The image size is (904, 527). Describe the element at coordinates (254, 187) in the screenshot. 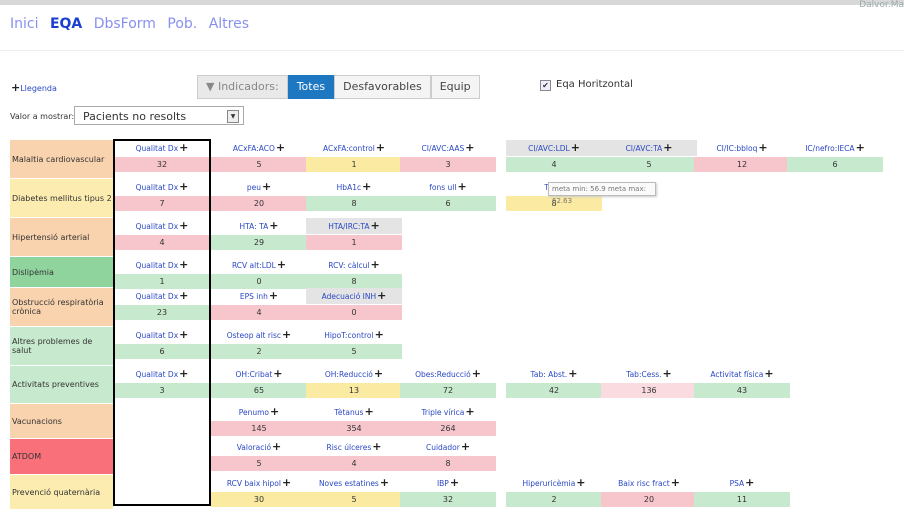

I see `indicator-name: peu` at that location.